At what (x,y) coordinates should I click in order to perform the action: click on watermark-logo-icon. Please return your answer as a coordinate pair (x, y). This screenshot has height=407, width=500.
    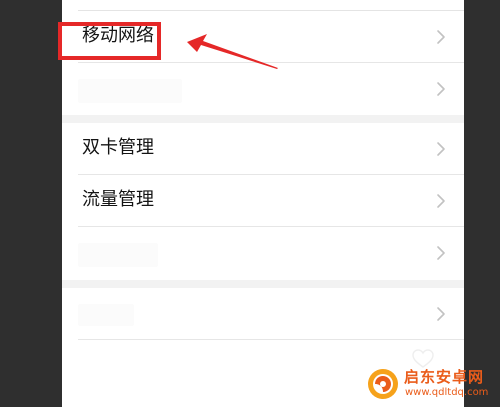
    Looking at the image, I should click on (383, 384).